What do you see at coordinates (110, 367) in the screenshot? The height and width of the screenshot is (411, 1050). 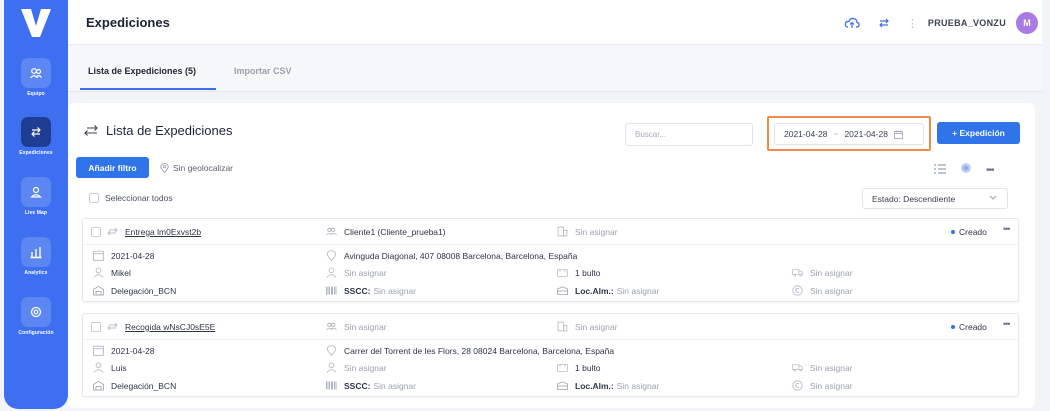 I see `person-cell: Luis` at bounding box center [110, 367].